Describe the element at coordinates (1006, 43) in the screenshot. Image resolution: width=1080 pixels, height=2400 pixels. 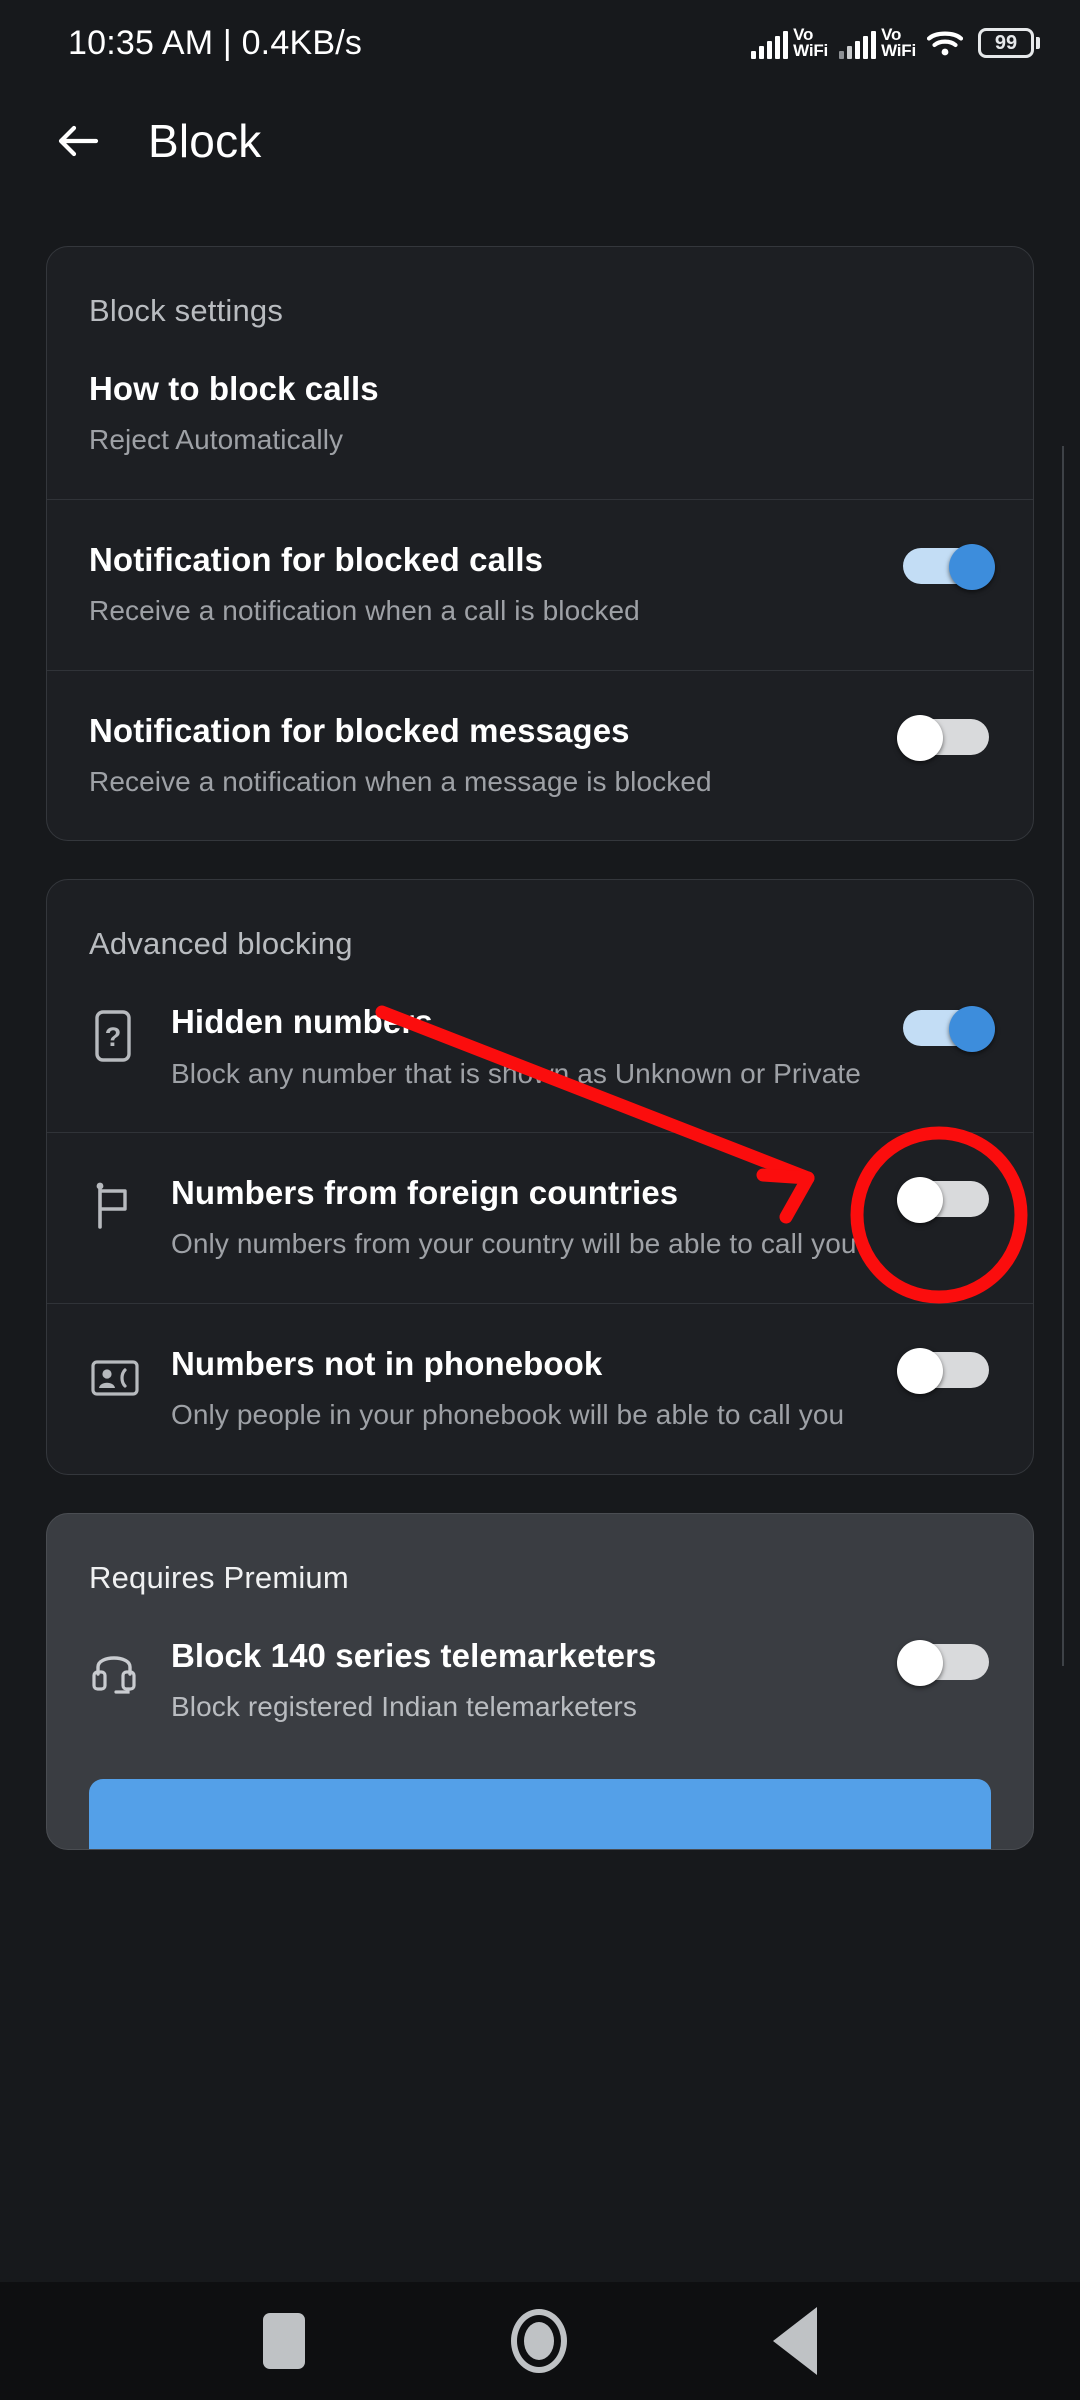
I see `battery-level-text: 99` at that location.